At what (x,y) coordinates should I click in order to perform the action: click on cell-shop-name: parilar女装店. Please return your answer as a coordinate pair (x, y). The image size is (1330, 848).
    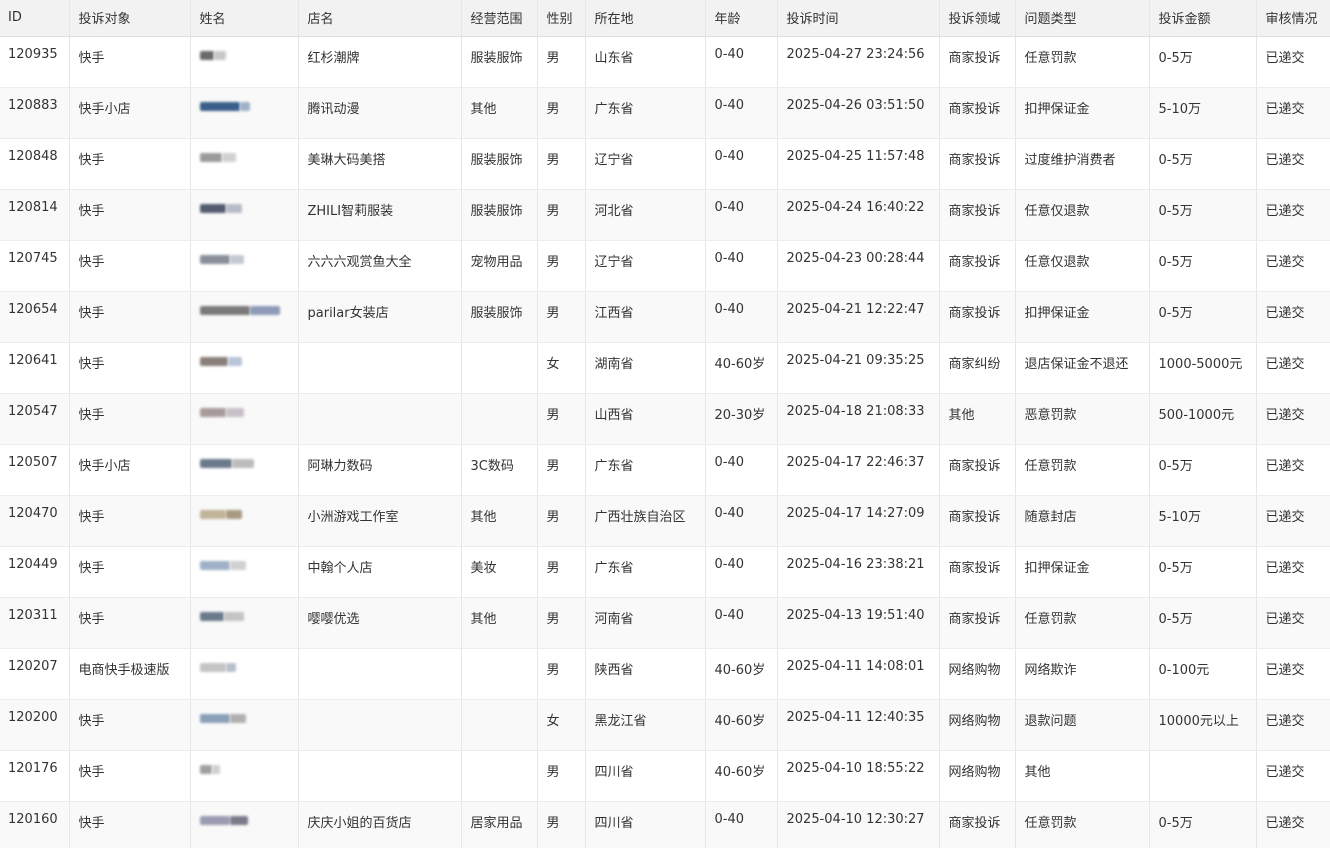
    Looking at the image, I should click on (379, 317).